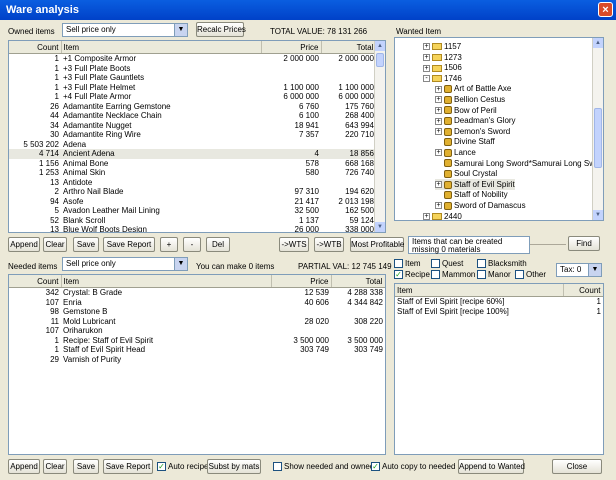  What do you see at coordinates (192, 97) in the screenshot?
I see `table-row: 1 +4 Full Plate Armor 6 000 000 6 000 000` at bounding box center [192, 97].